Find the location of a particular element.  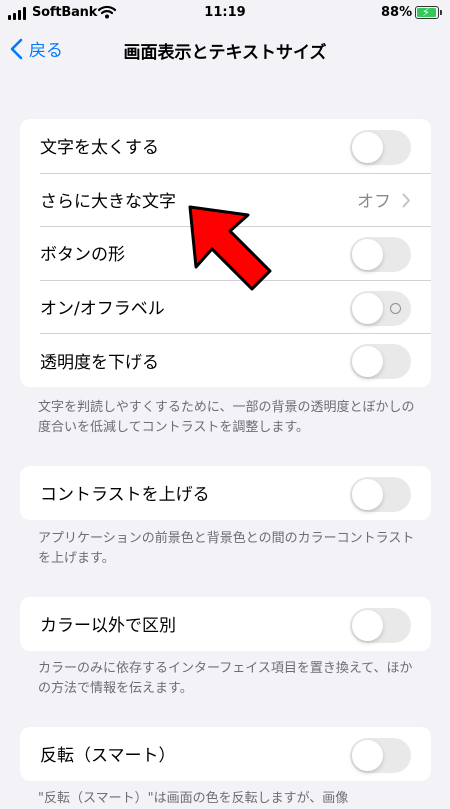

battery-cap is located at coordinates (441, 12).